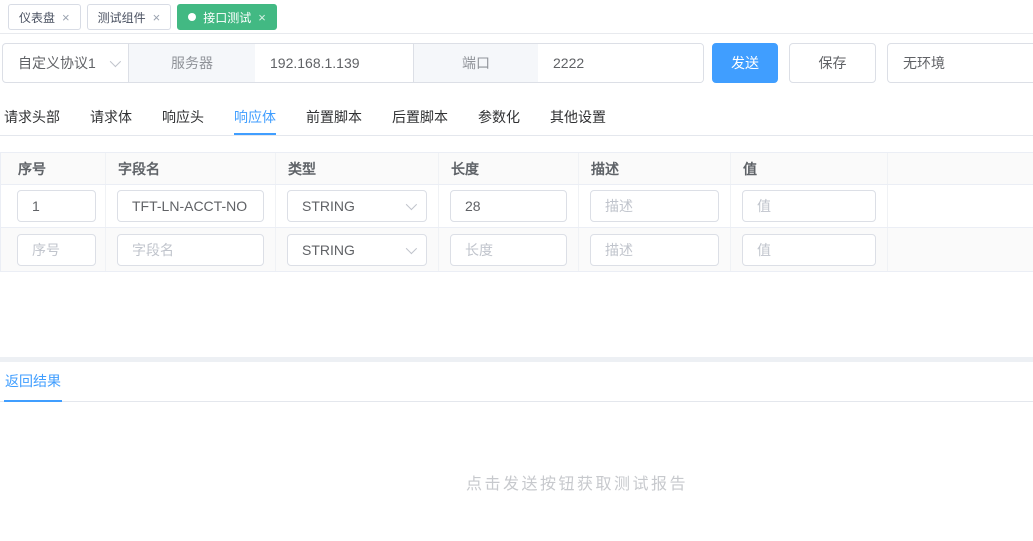 The width and height of the screenshot is (1033, 541). Describe the element at coordinates (960, 63) in the screenshot. I see `environment-select: 无环境` at that location.